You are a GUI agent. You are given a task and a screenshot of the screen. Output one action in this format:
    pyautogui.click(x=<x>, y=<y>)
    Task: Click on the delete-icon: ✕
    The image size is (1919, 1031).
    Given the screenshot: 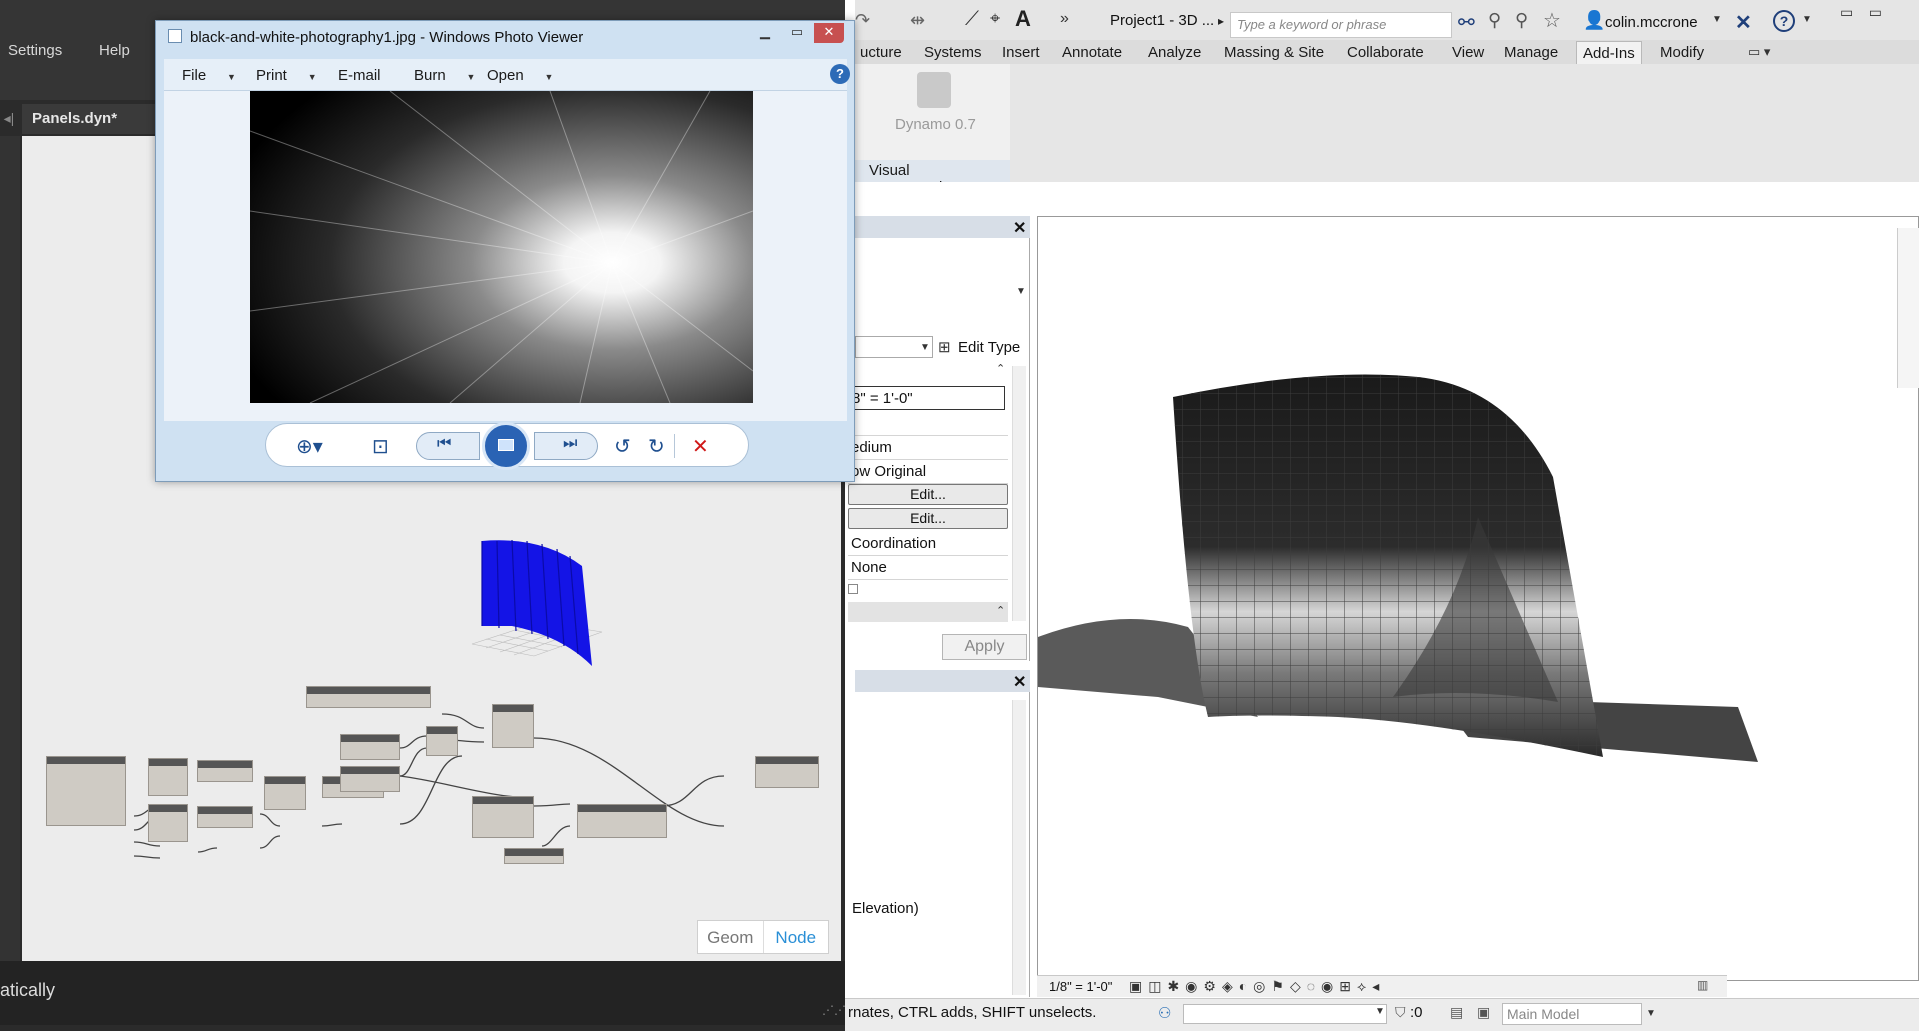 What is the action you would take?
    pyautogui.click(x=700, y=446)
    